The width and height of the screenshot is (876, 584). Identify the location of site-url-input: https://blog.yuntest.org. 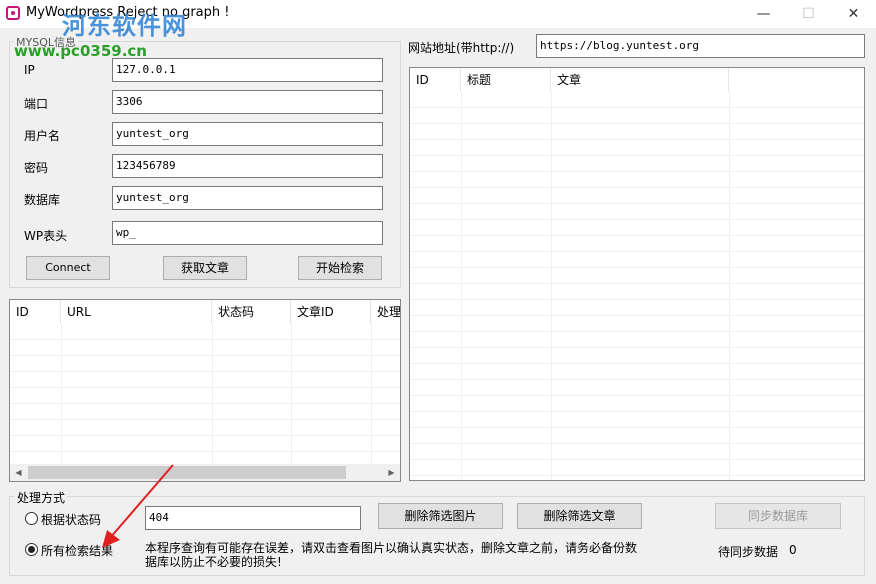
(700, 46).